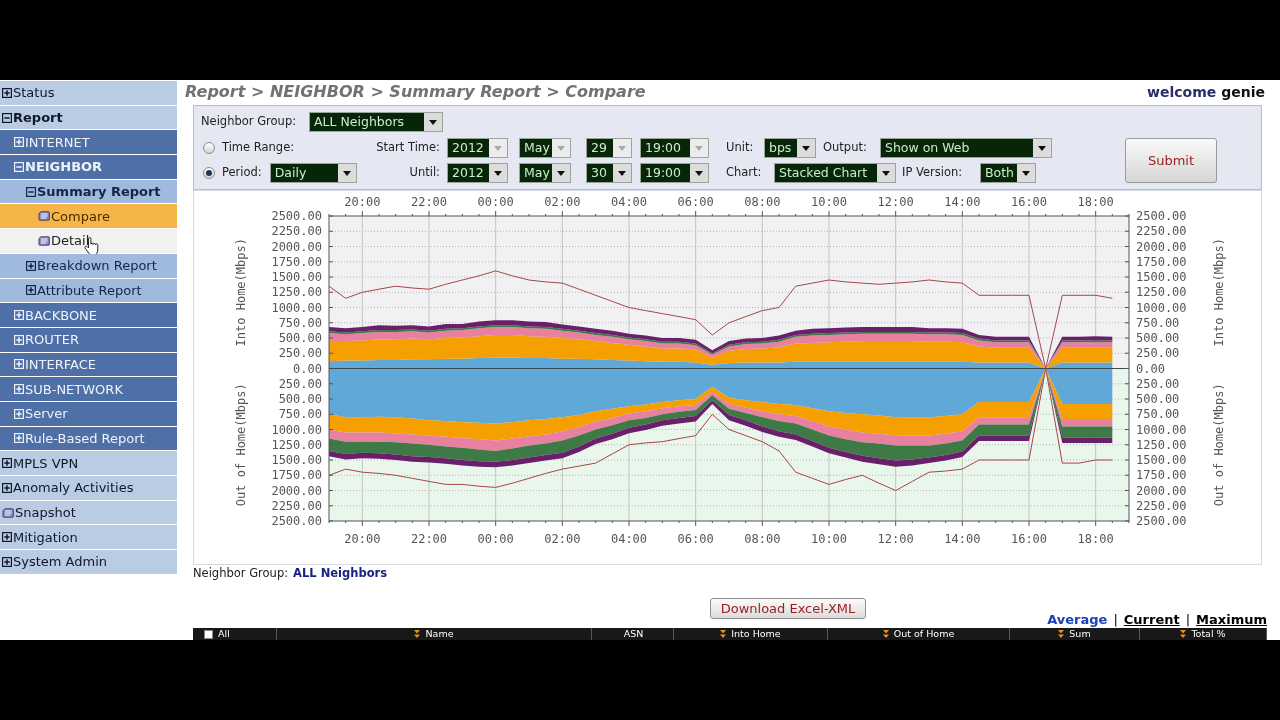 This screenshot has height=720, width=1280. What do you see at coordinates (695, 539) in the screenshot?
I see `axis-tick-label: 06:00` at bounding box center [695, 539].